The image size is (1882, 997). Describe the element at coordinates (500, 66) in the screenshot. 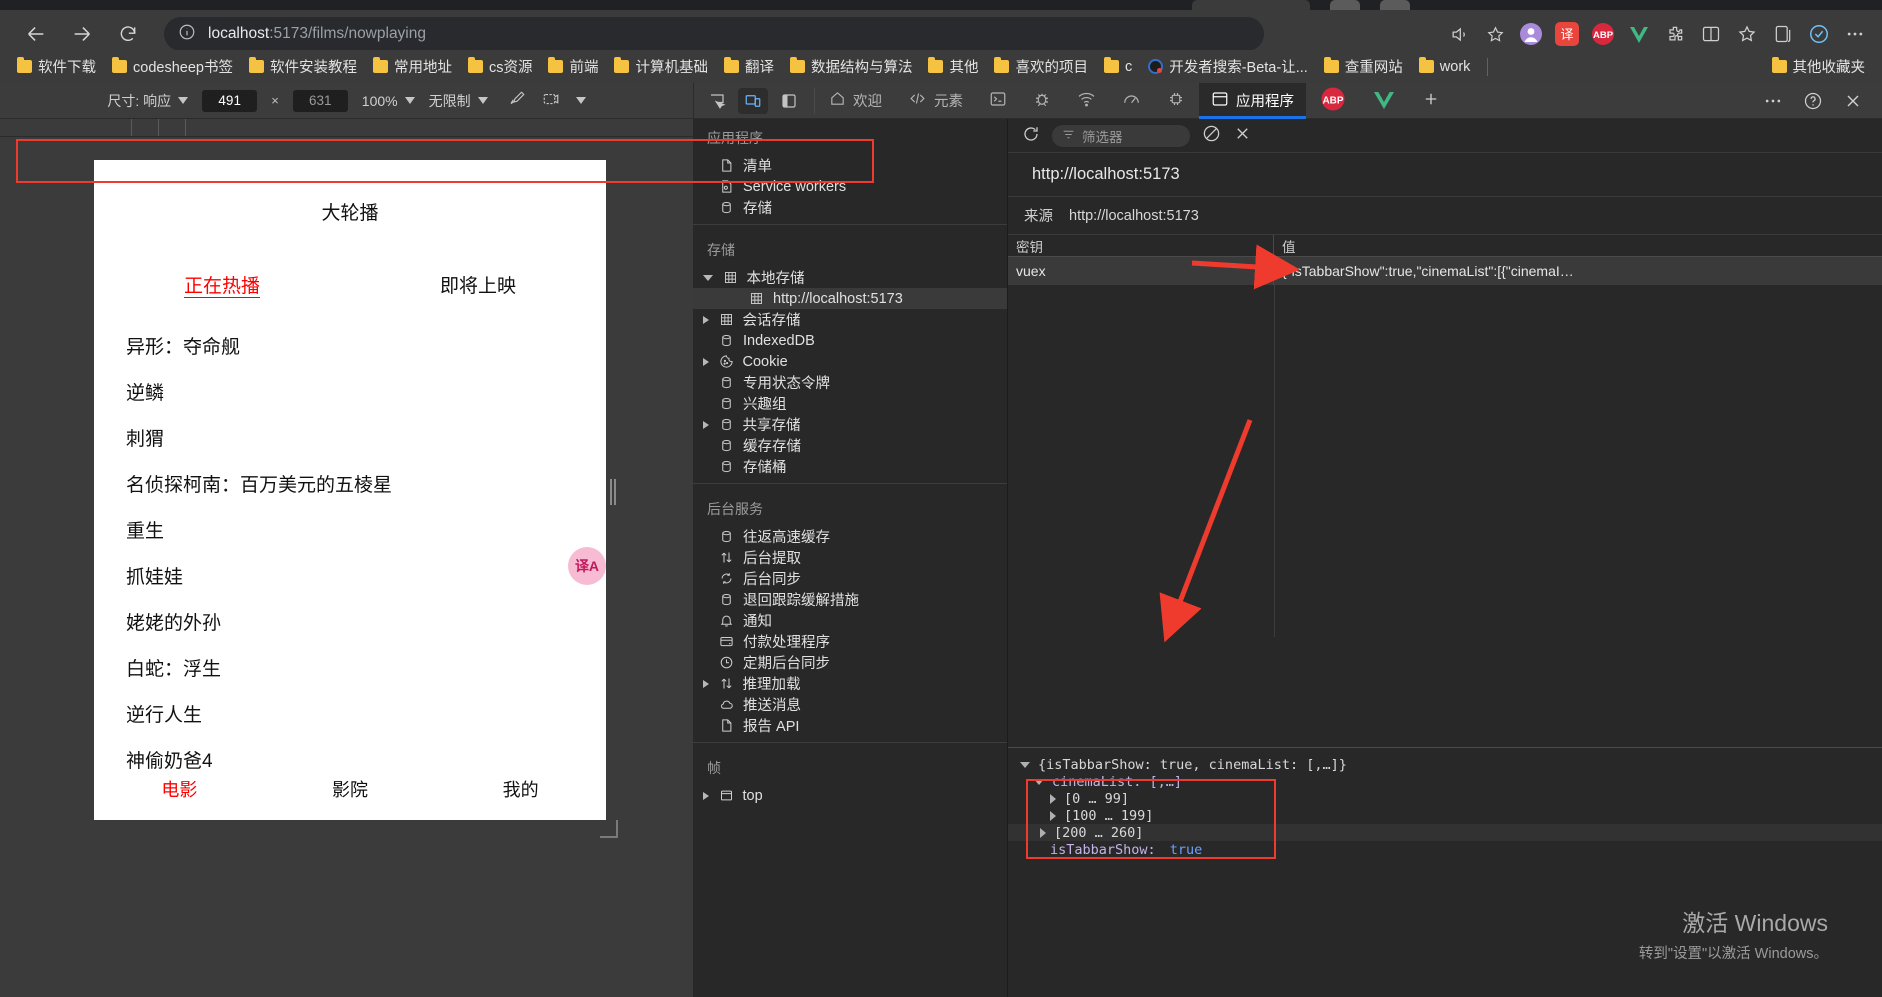

I see `bookmark-item: cs资源` at that location.